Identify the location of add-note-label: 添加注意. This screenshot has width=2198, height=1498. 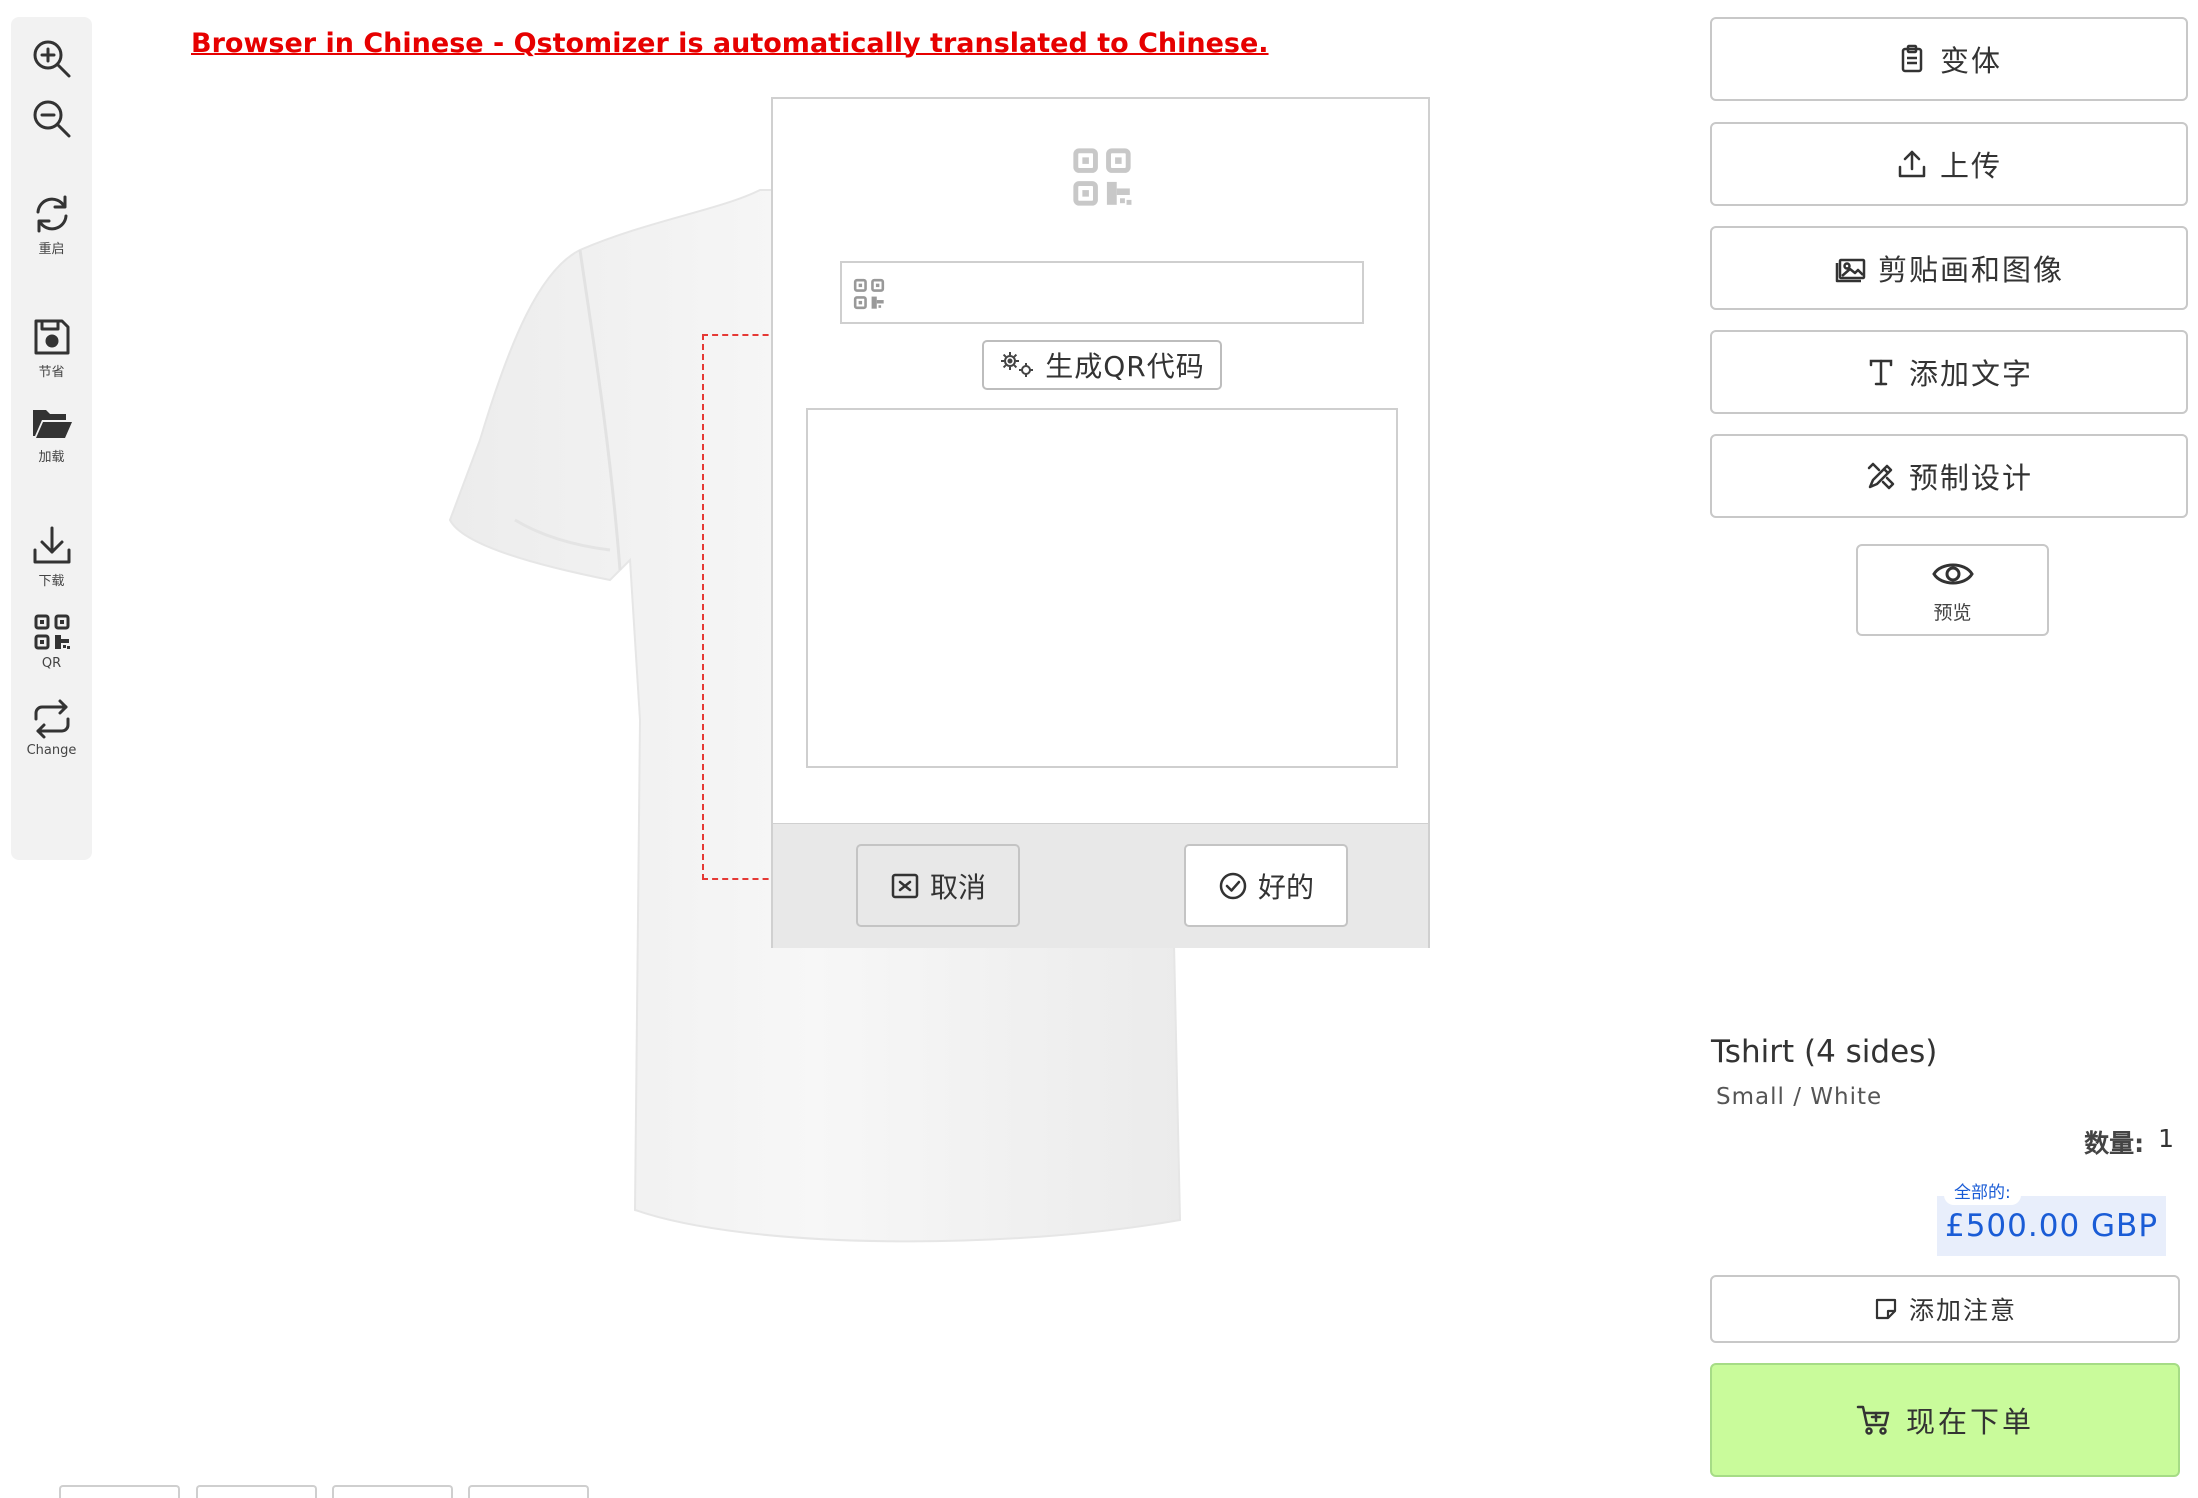
(1962, 1310).